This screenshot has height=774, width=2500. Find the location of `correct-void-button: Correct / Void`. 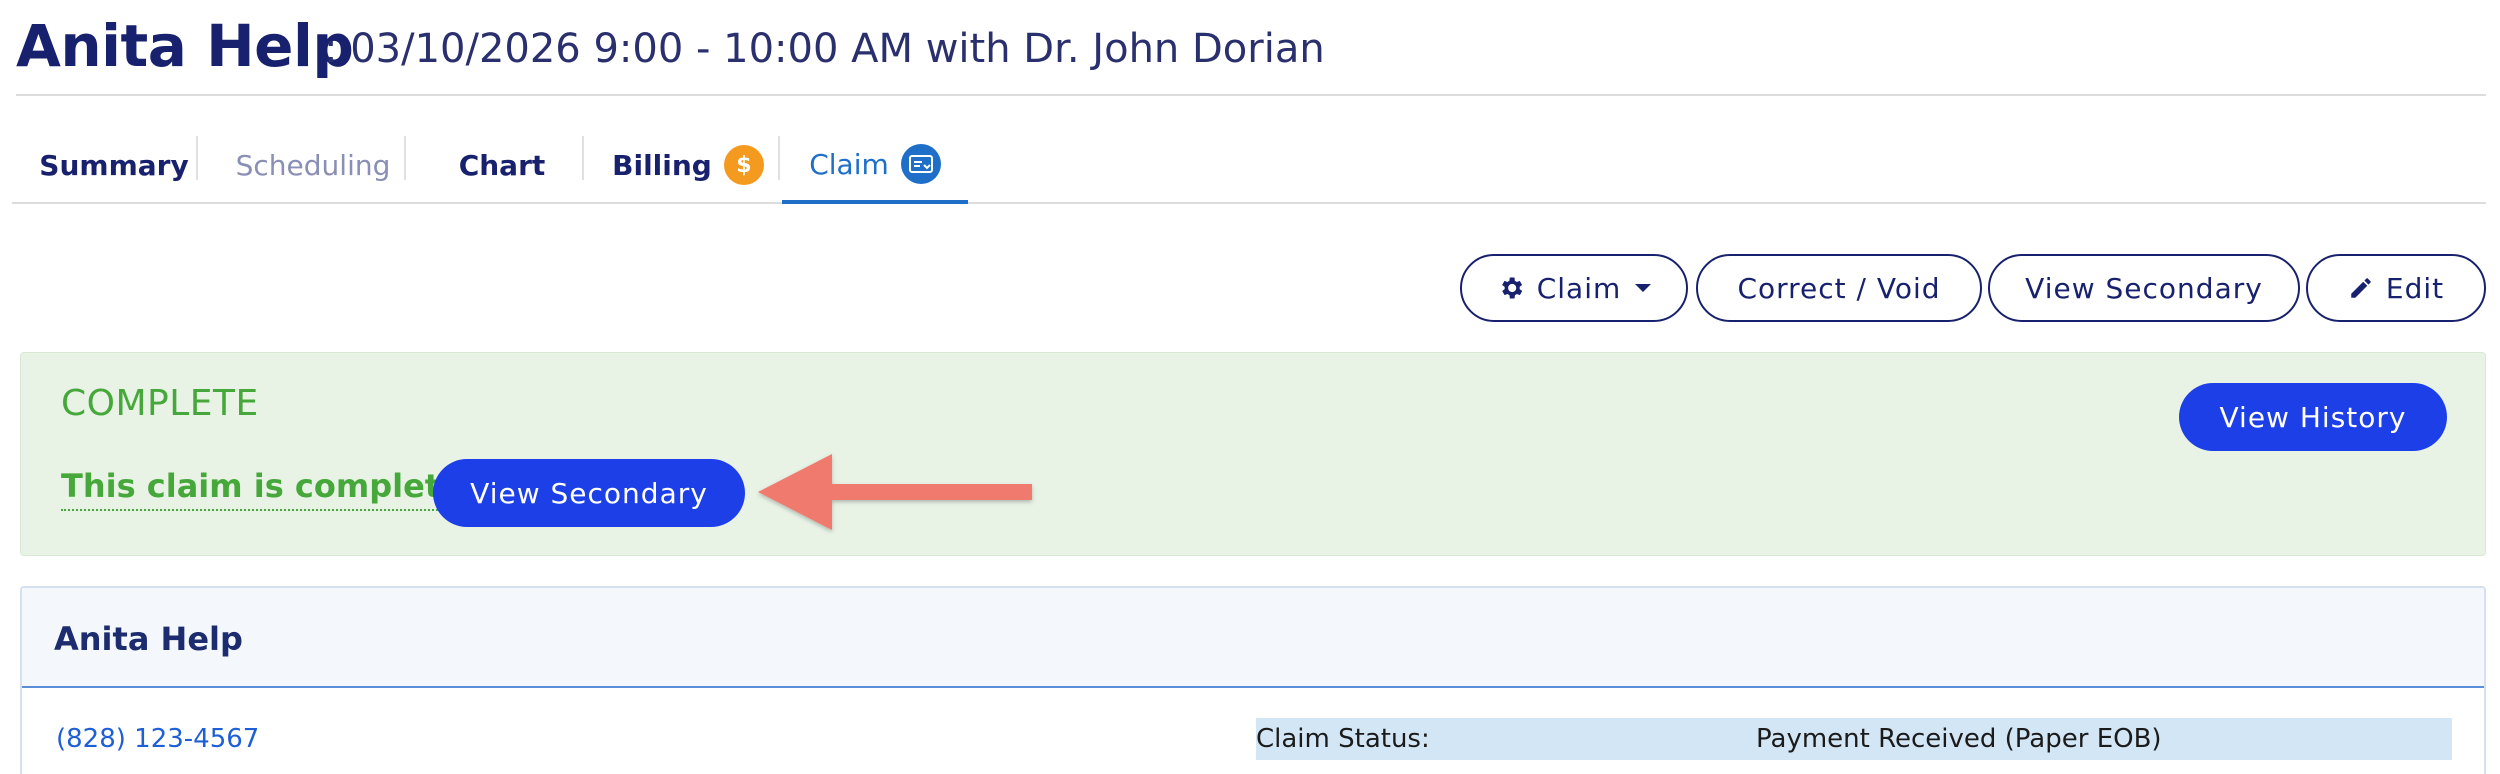

correct-void-button: Correct / Void is located at coordinates (1839, 288).